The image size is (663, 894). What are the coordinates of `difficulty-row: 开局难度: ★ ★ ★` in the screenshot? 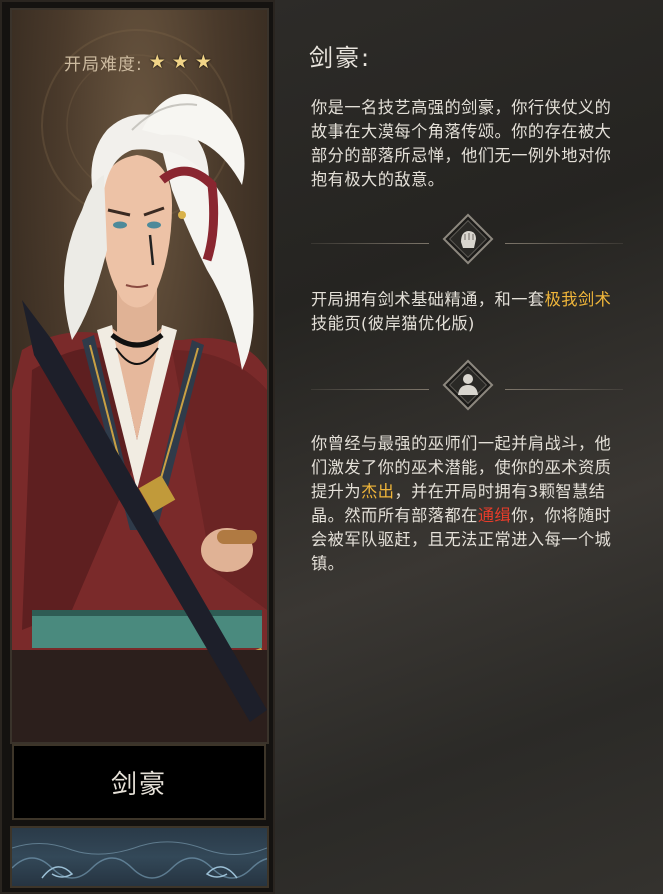 It's located at (138, 62).